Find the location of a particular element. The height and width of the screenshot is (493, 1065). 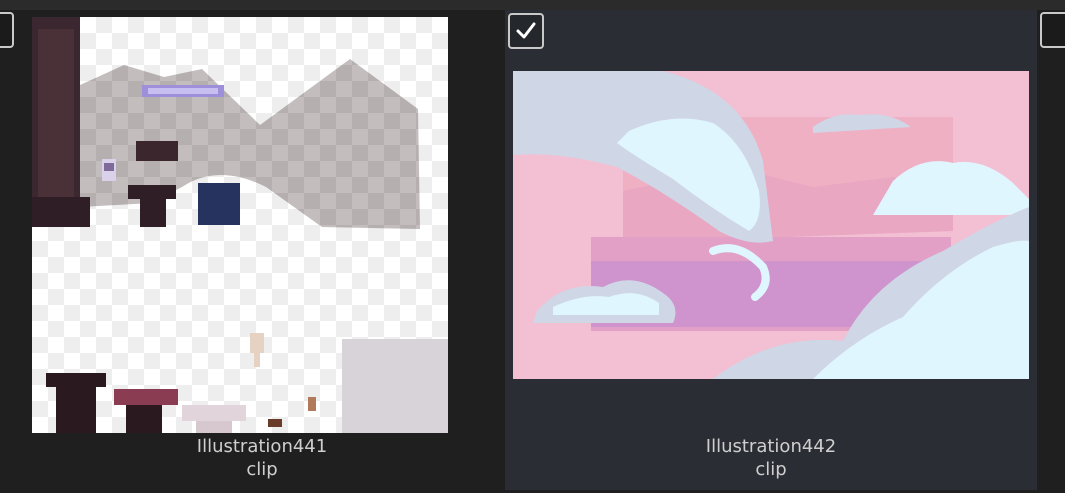

clip-title: Illustration441 is located at coordinates (262, 446).